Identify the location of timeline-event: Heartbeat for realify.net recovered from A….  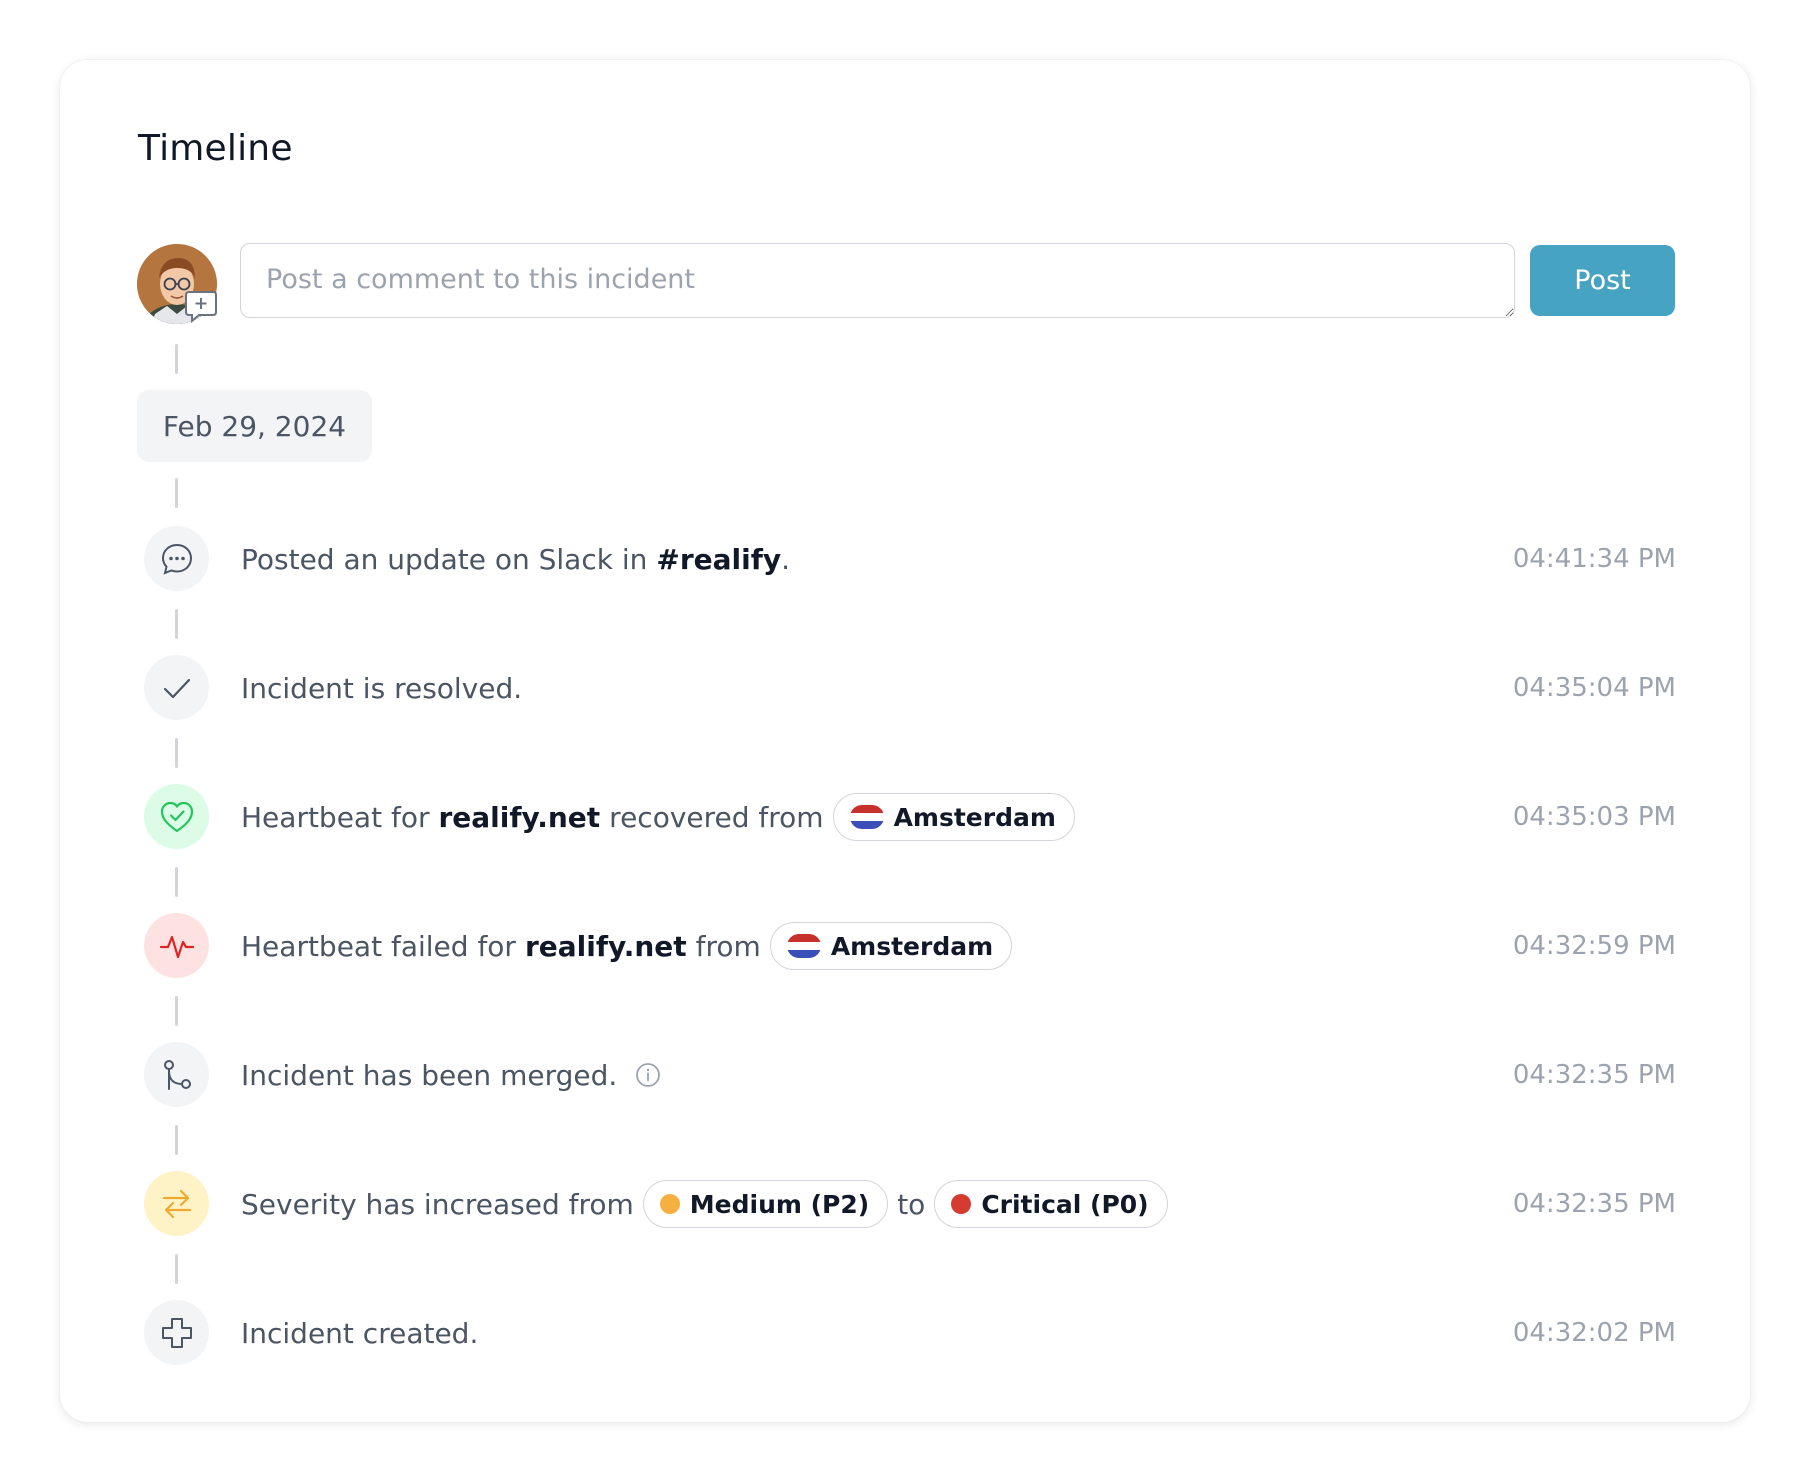
(910, 817).